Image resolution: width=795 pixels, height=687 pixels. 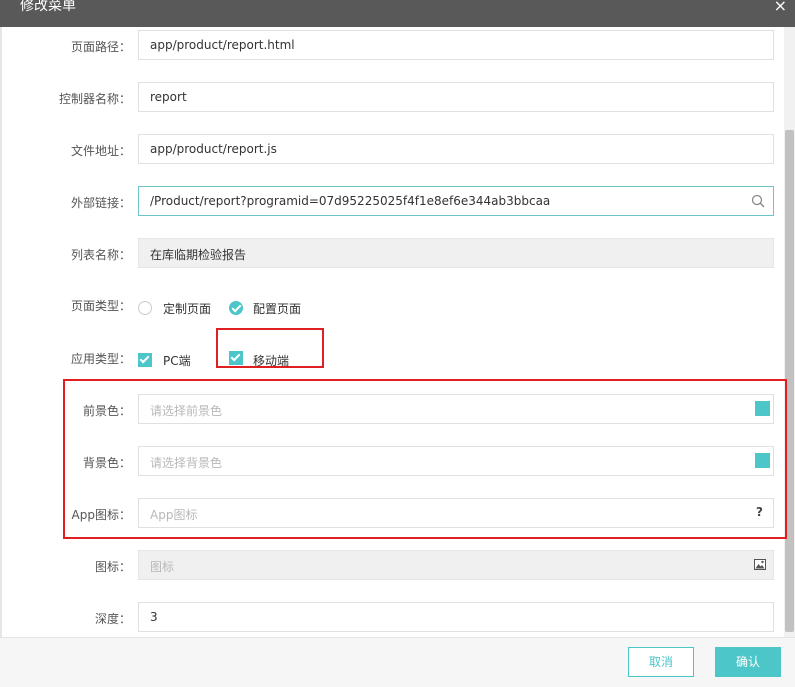 What do you see at coordinates (456, 253) in the screenshot?
I see `list-name-input: 在库临期检验报告` at bounding box center [456, 253].